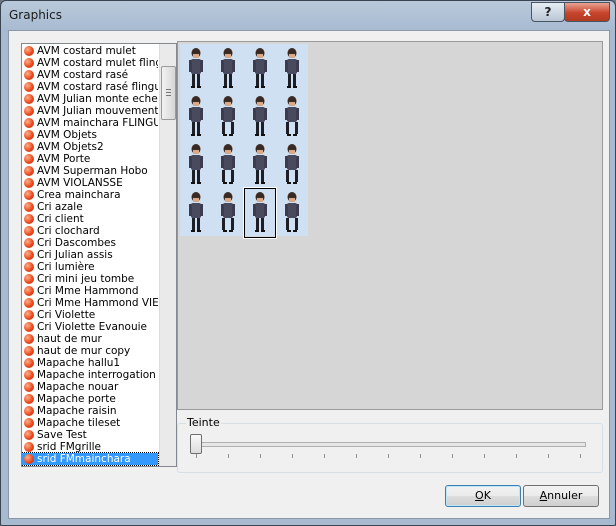 This screenshot has width=616, height=526. I want to click on window-title: Graphics, so click(35, 15).